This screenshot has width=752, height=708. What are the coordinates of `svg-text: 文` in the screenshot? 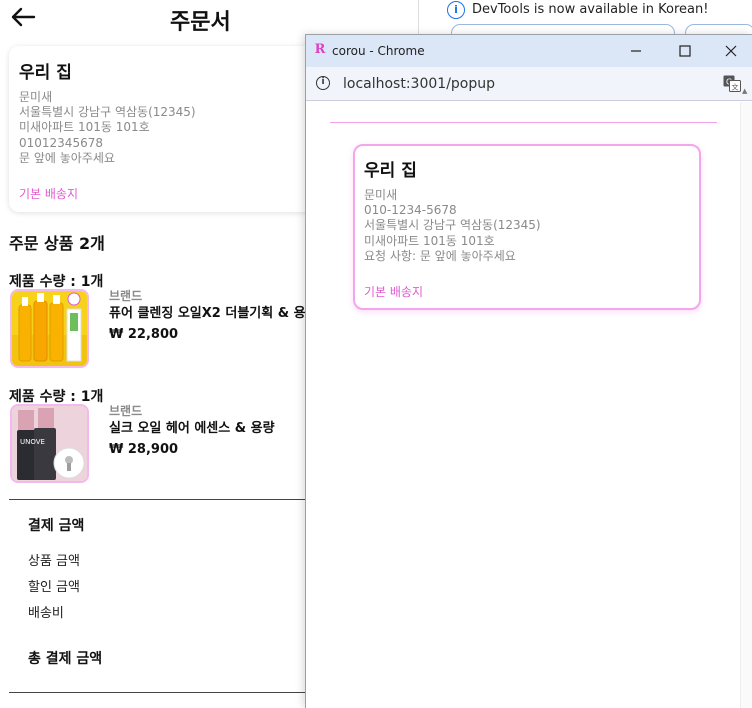 It's located at (735, 87).